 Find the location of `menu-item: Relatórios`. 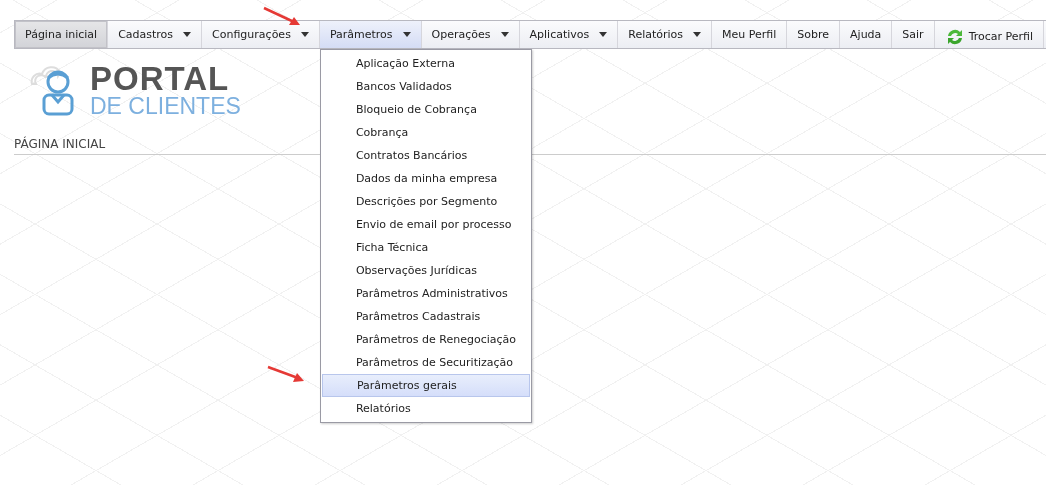

menu-item: Relatórios is located at coordinates (425, 408).